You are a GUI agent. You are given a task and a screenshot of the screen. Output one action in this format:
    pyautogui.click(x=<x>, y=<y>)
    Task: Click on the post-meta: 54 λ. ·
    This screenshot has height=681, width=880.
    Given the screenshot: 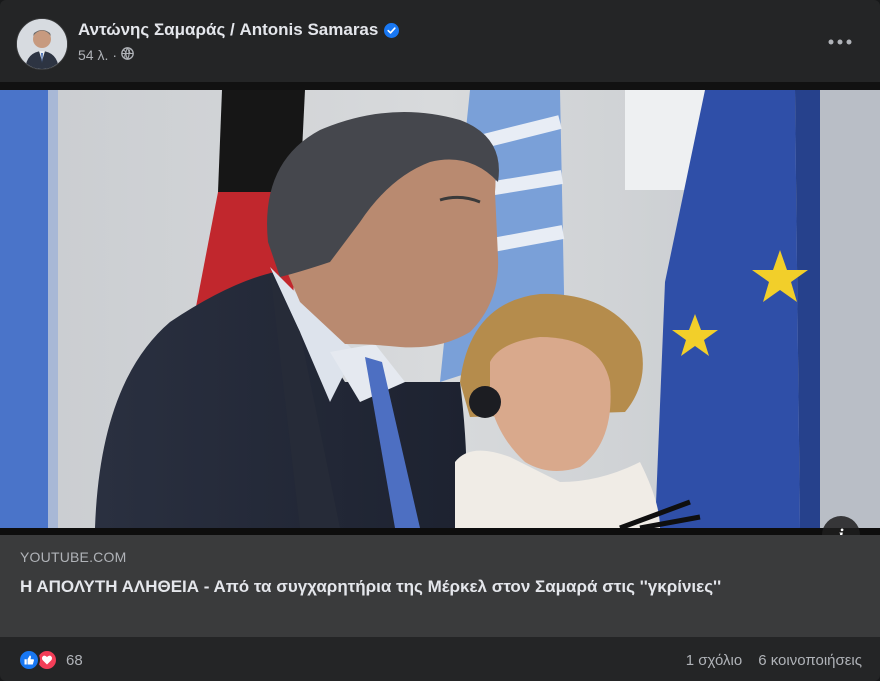 What is the action you would take?
    pyautogui.click(x=106, y=55)
    